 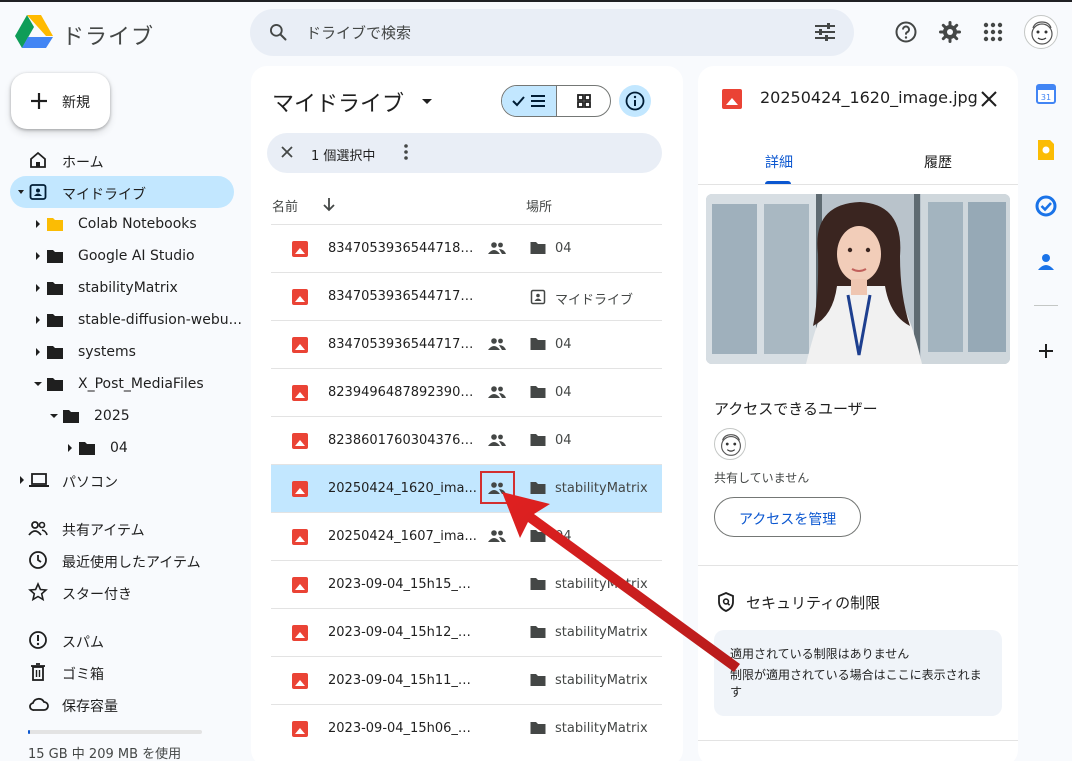 I want to click on sidebar-item-storage: 保存容量, so click(x=122, y=704).